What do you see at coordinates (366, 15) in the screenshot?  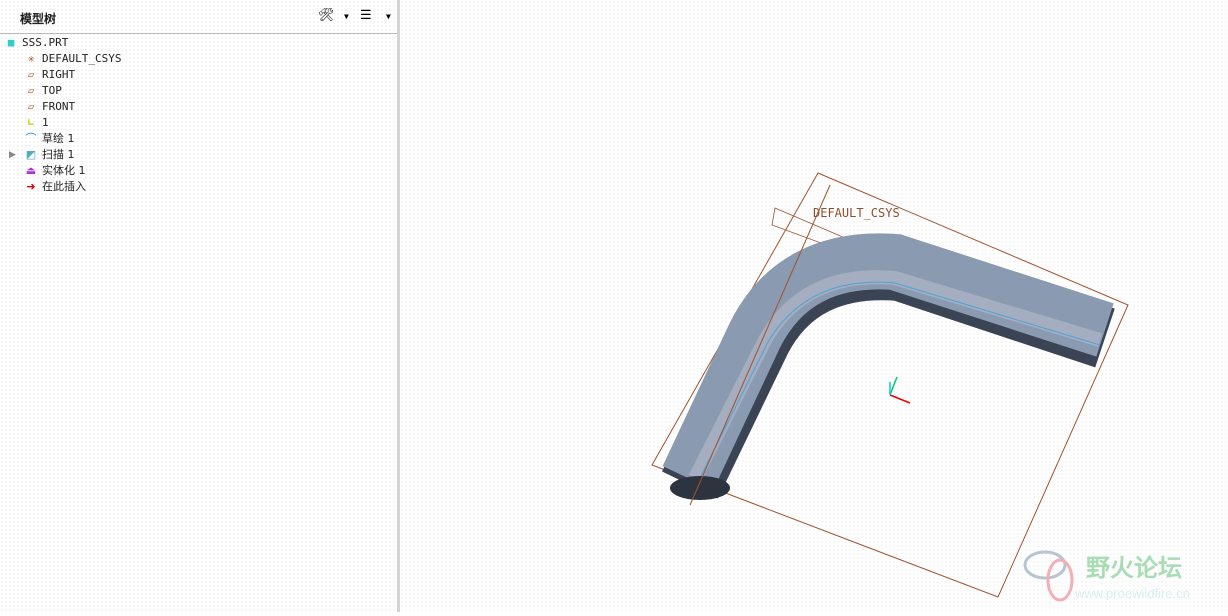 I see `show-list-icon: ☰` at bounding box center [366, 15].